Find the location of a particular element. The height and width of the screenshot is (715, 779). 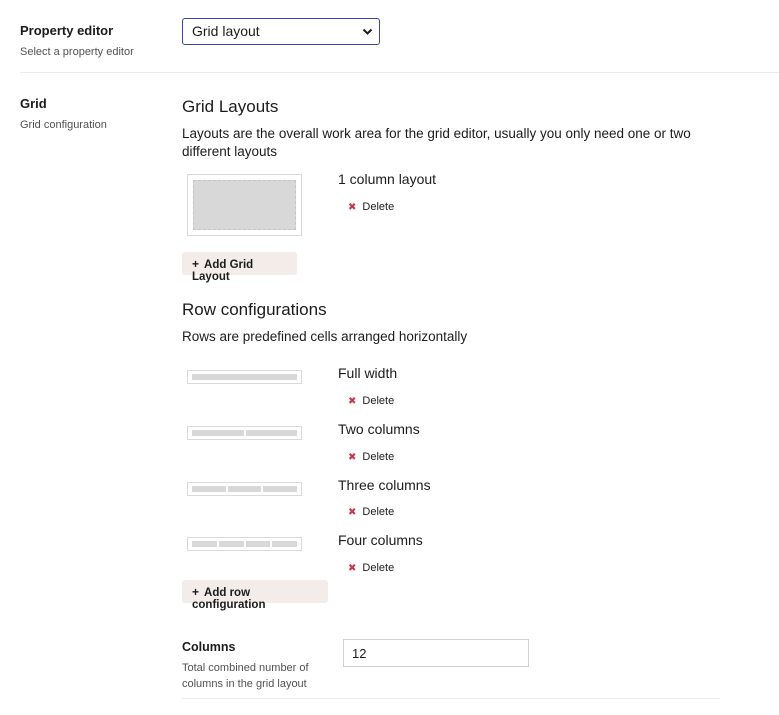

row-name: Three columns is located at coordinates (384, 485).